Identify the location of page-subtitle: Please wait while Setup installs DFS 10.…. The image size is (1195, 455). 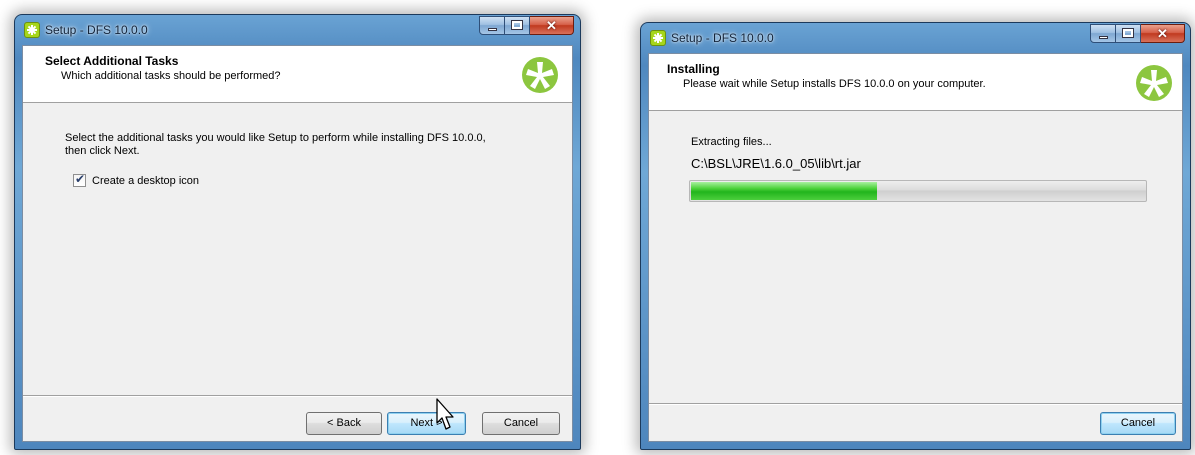
(834, 84).